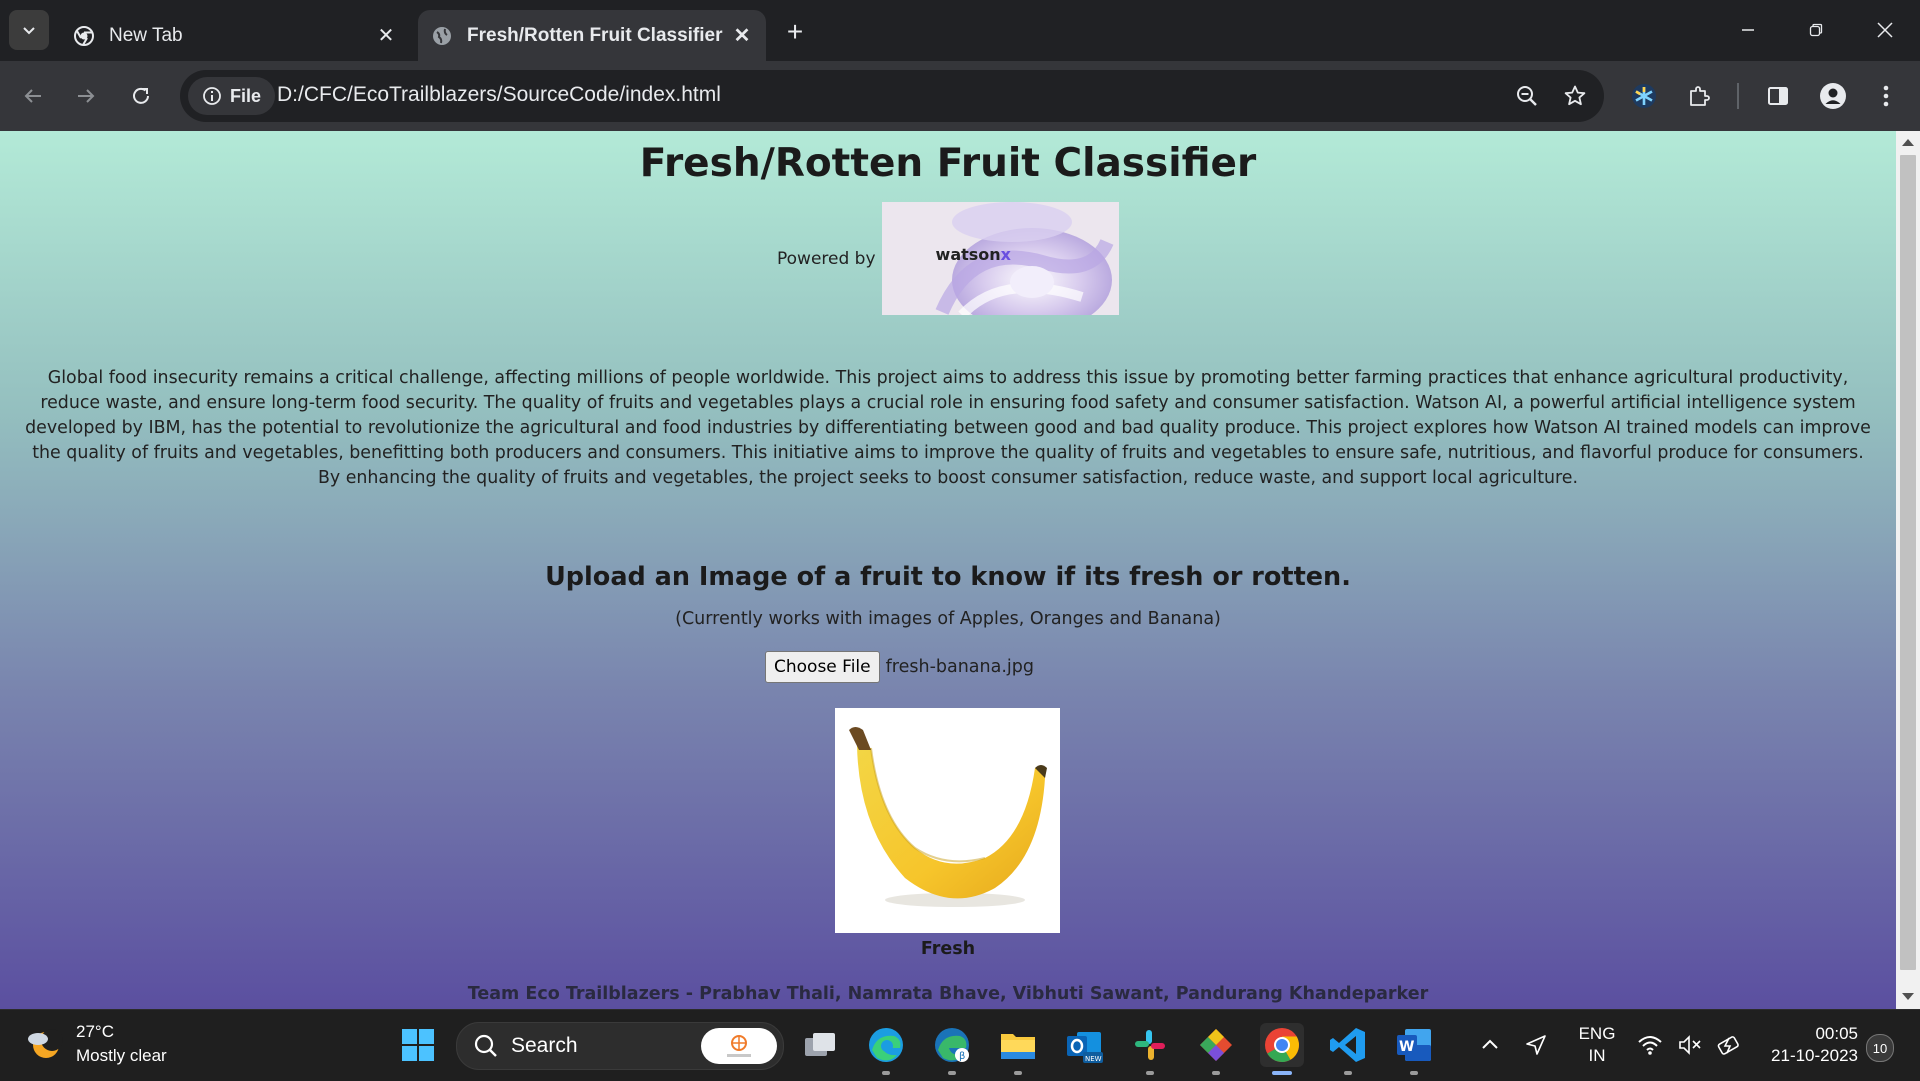 The width and height of the screenshot is (1920, 1081). Describe the element at coordinates (96, 1044) in the screenshot. I see `weather-widget: 27°C Mostly clear` at that location.